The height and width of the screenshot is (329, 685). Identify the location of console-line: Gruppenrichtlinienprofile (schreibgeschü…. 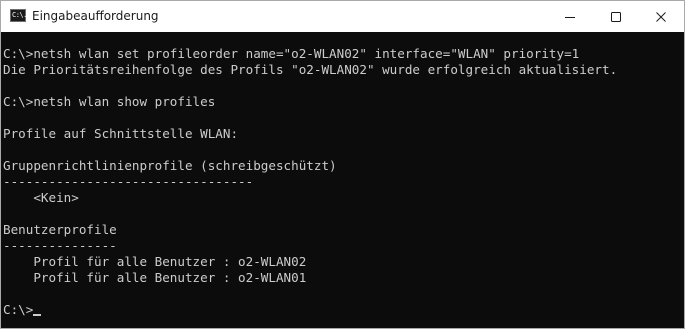
(170, 165).